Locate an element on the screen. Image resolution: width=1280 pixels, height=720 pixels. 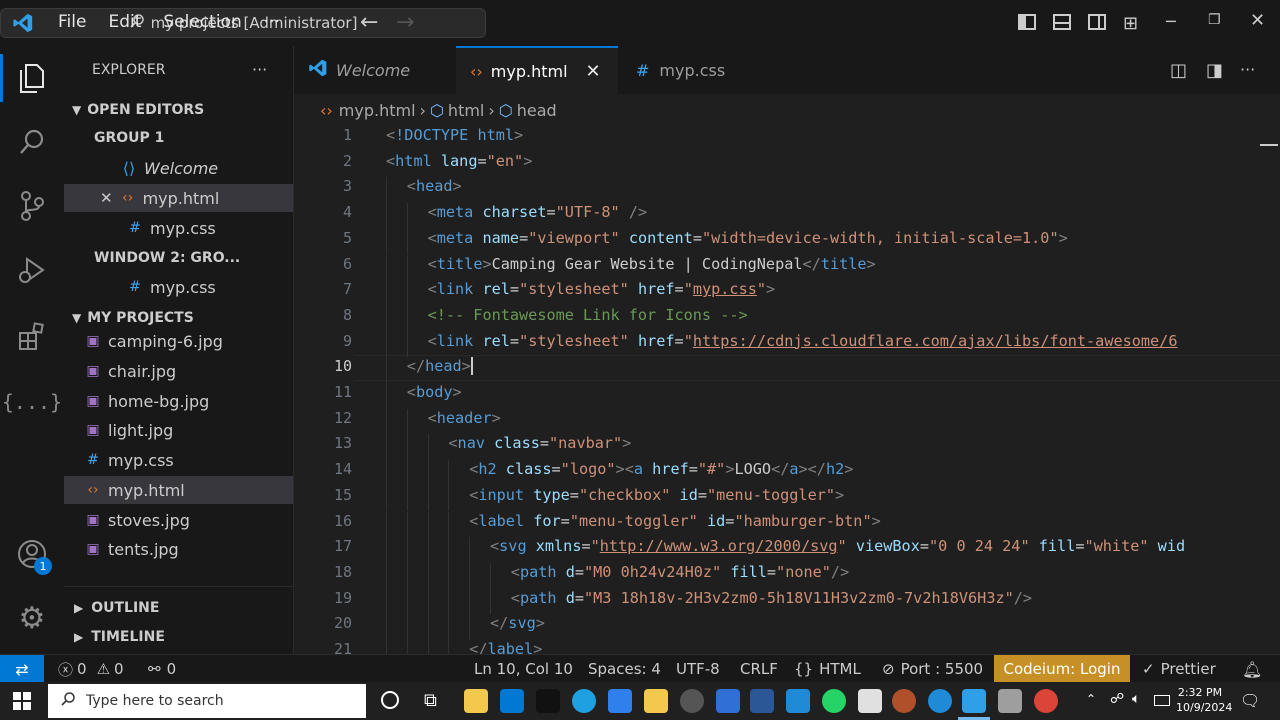
run-debug-icon is located at coordinates (32, 270).